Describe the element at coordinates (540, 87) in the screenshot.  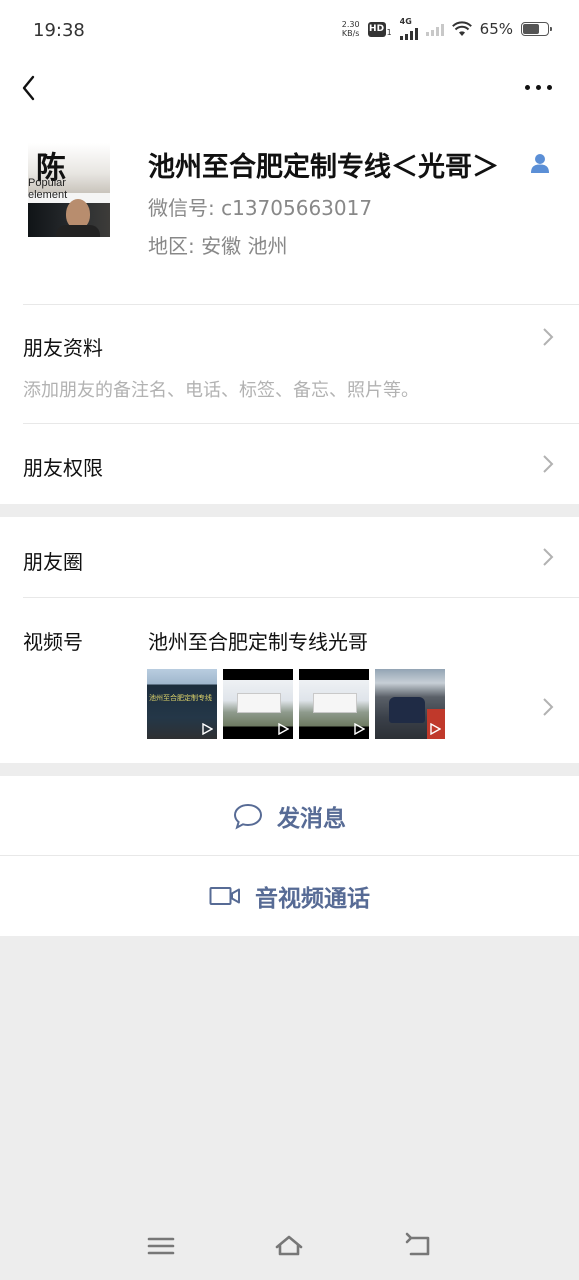
I see `more-options-icon` at that location.